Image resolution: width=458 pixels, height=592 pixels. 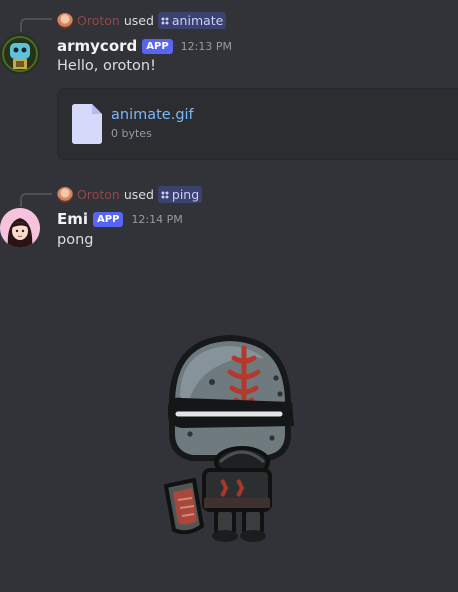 I want to click on armycord-avatar-art, so click(x=20, y=54).